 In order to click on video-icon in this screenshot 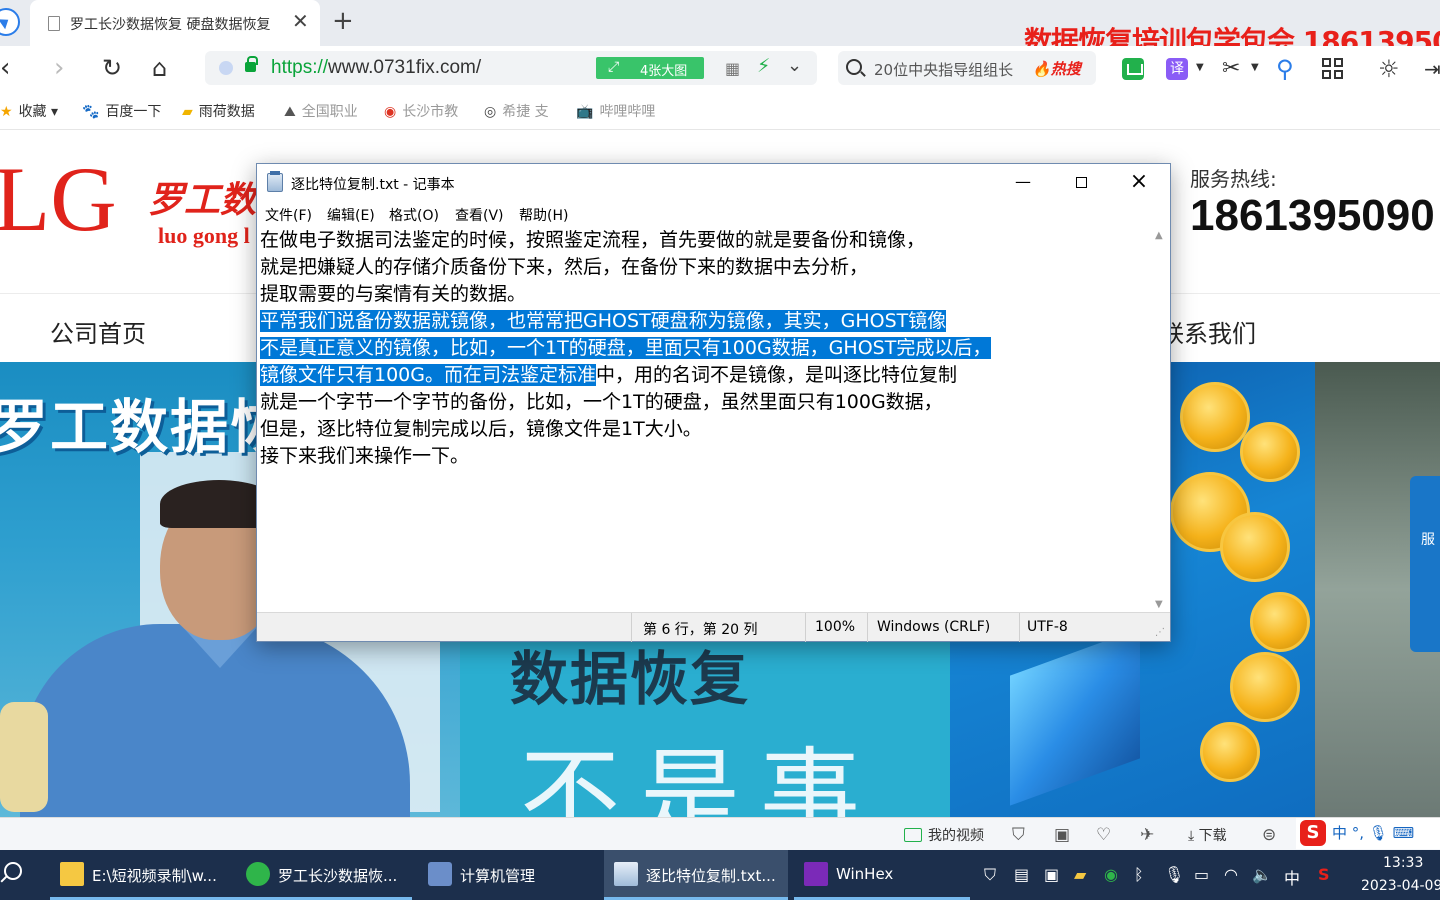, I will do `click(913, 835)`.